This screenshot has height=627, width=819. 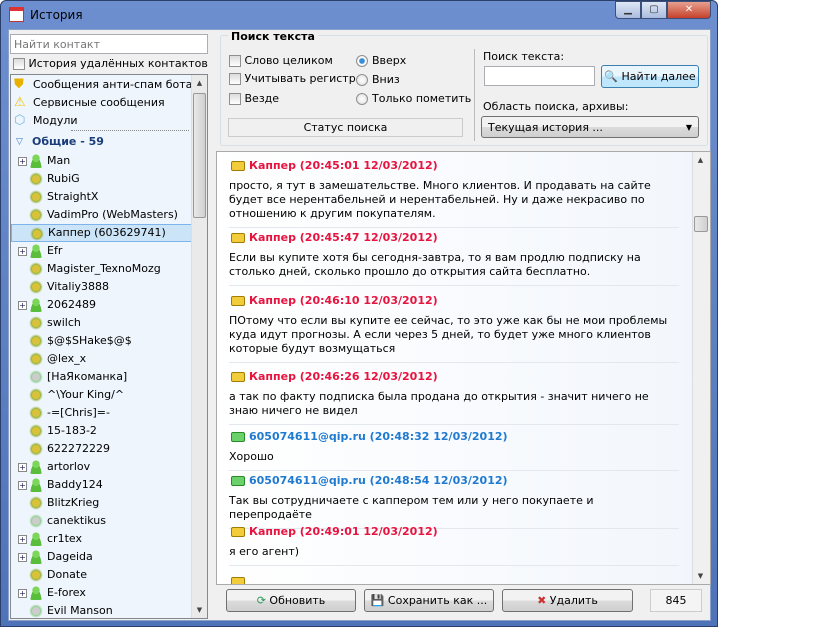 I want to click on contact-item: Evil Manson, so click(x=101, y=610).